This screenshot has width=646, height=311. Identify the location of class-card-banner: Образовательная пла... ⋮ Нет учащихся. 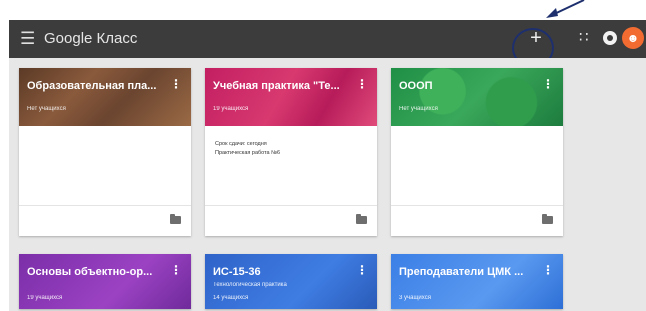
(105, 97).